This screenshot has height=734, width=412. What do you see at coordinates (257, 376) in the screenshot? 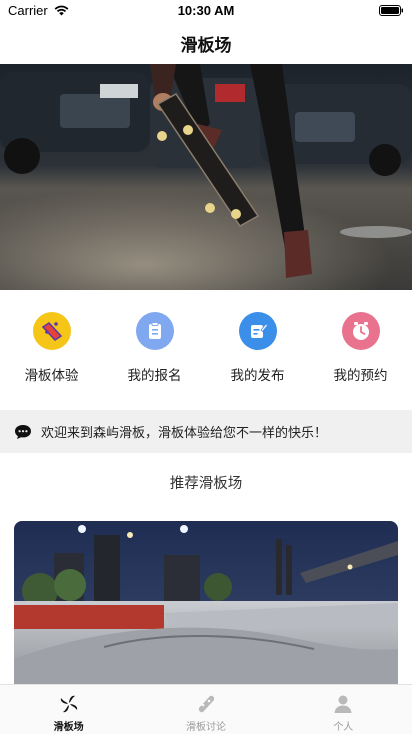
I see `quick-action-label: 我的发布` at bounding box center [257, 376].